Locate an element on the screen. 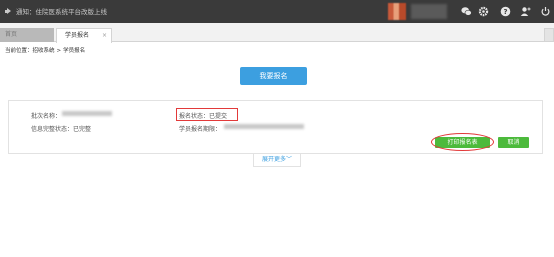 The image size is (554, 257). notice-text: 通知：住院医系统平台改版上线 is located at coordinates (61, 12).